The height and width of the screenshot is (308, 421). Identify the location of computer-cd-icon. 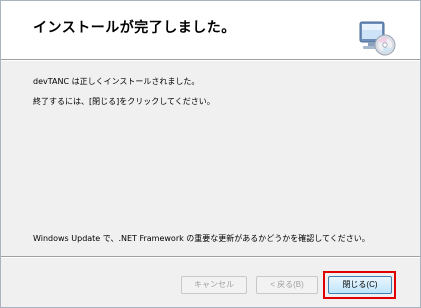
(377, 38).